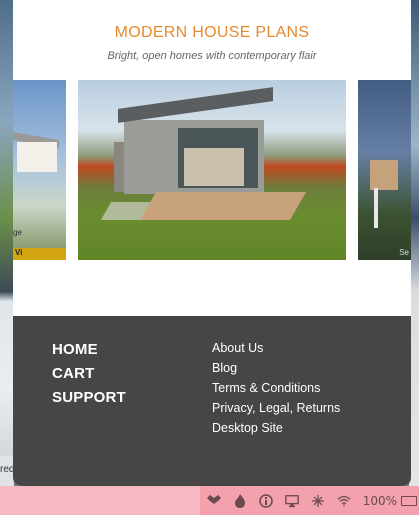 The image size is (419, 515). Describe the element at coordinates (195, 105) in the screenshot. I see `house-roof-shape` at that location.